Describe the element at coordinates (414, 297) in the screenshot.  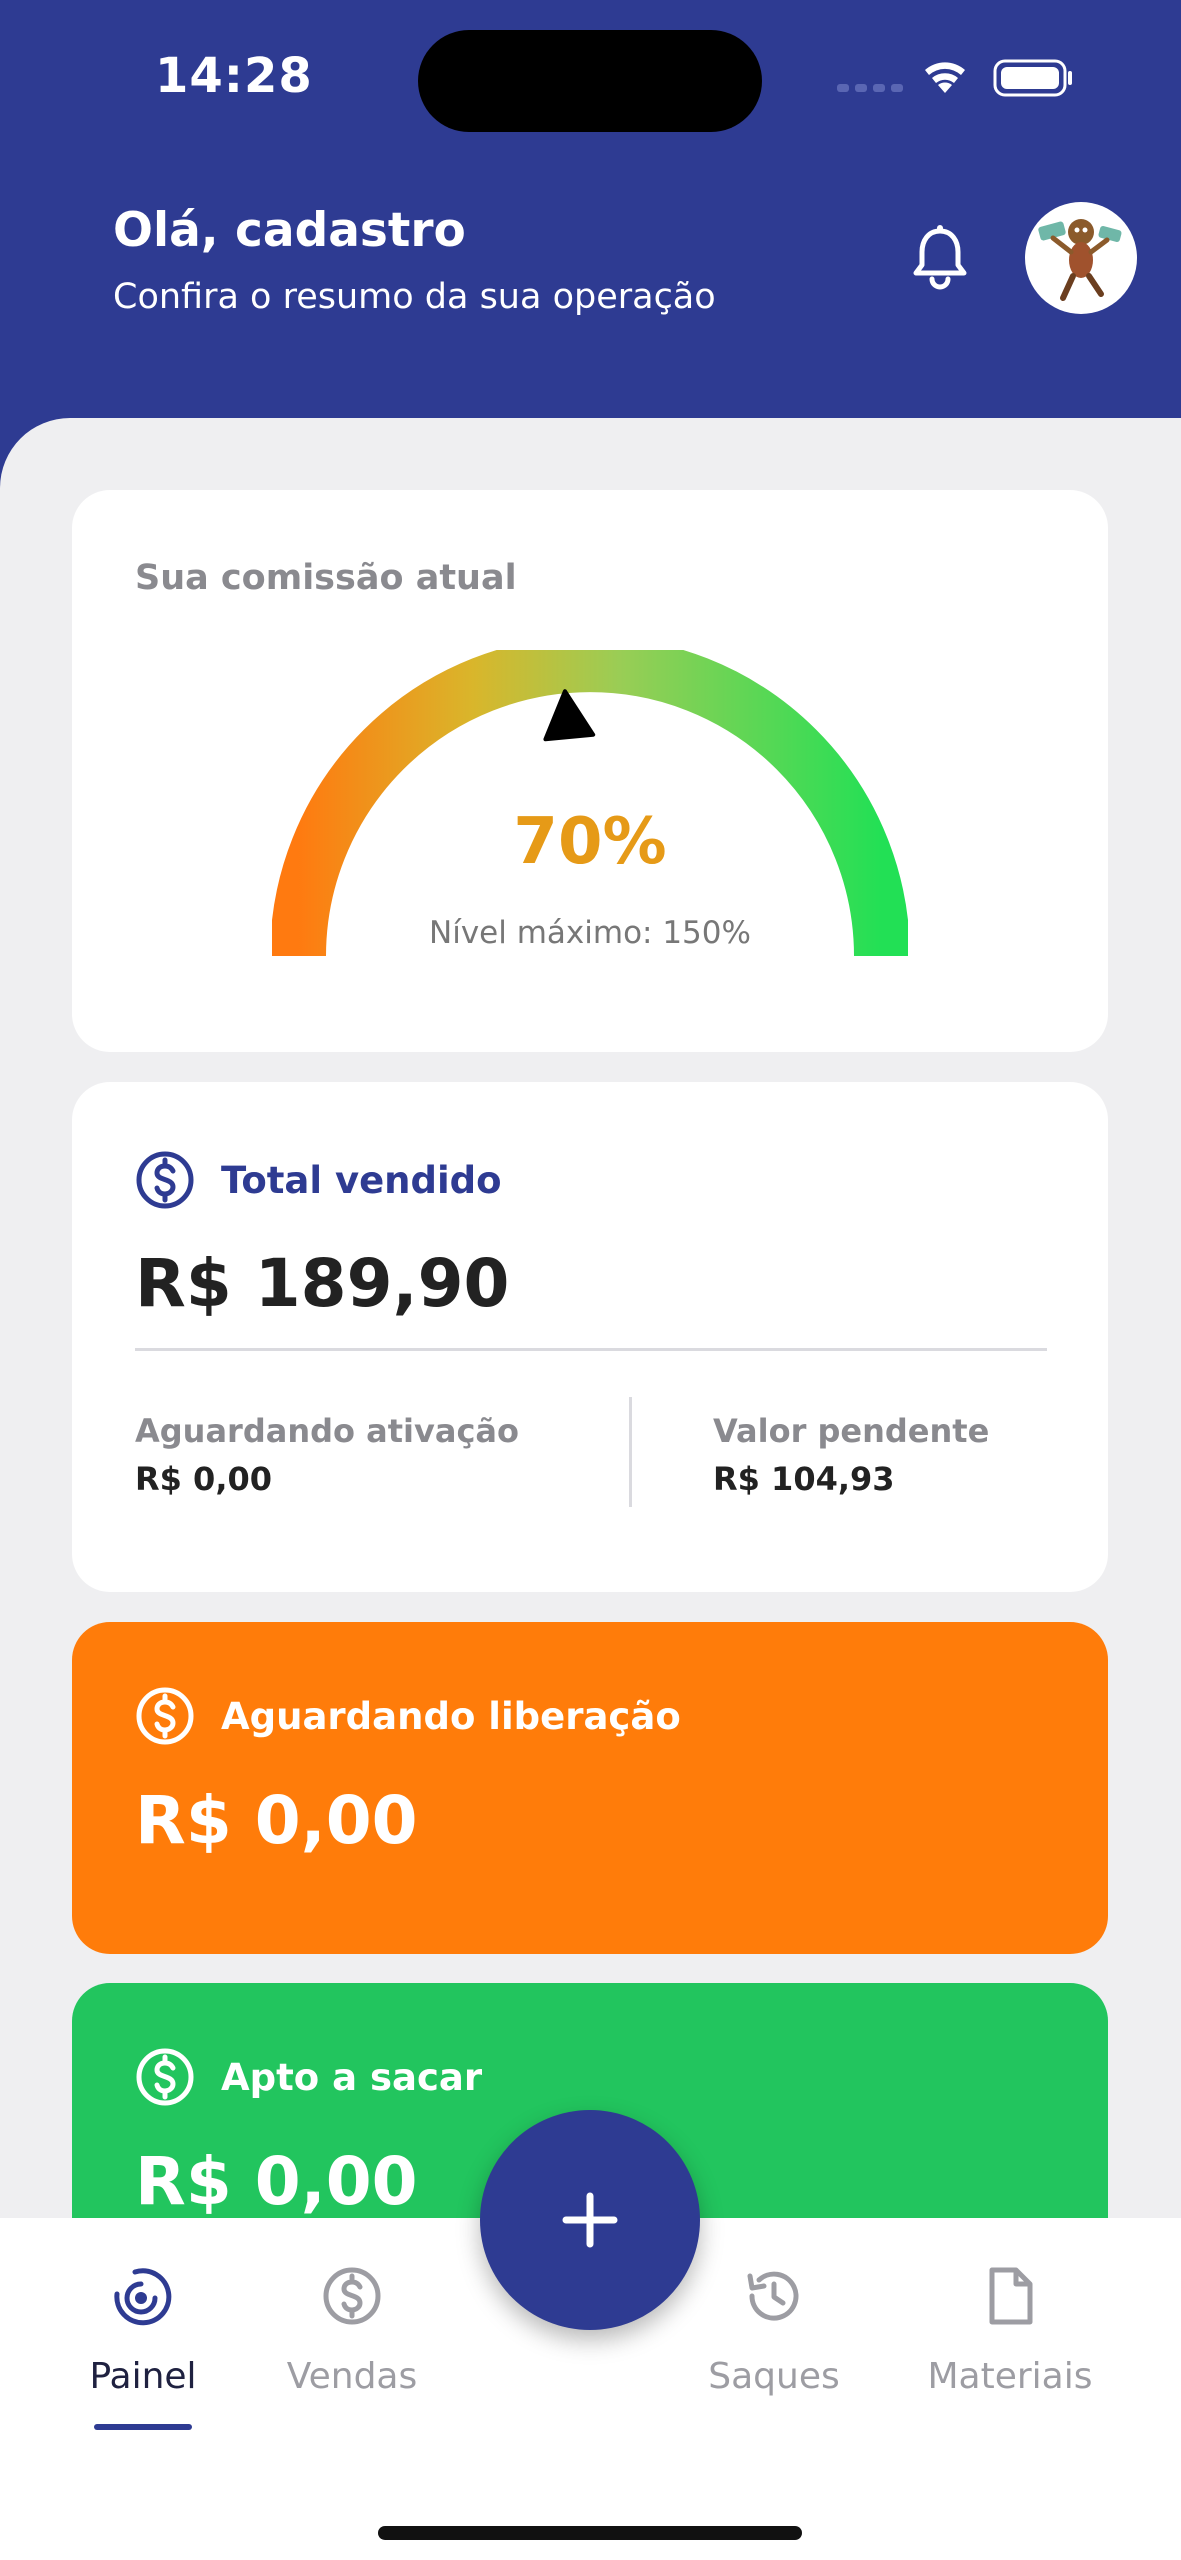
I see `greeting-subtitle: Confira o resumo da sua operação` at that location.